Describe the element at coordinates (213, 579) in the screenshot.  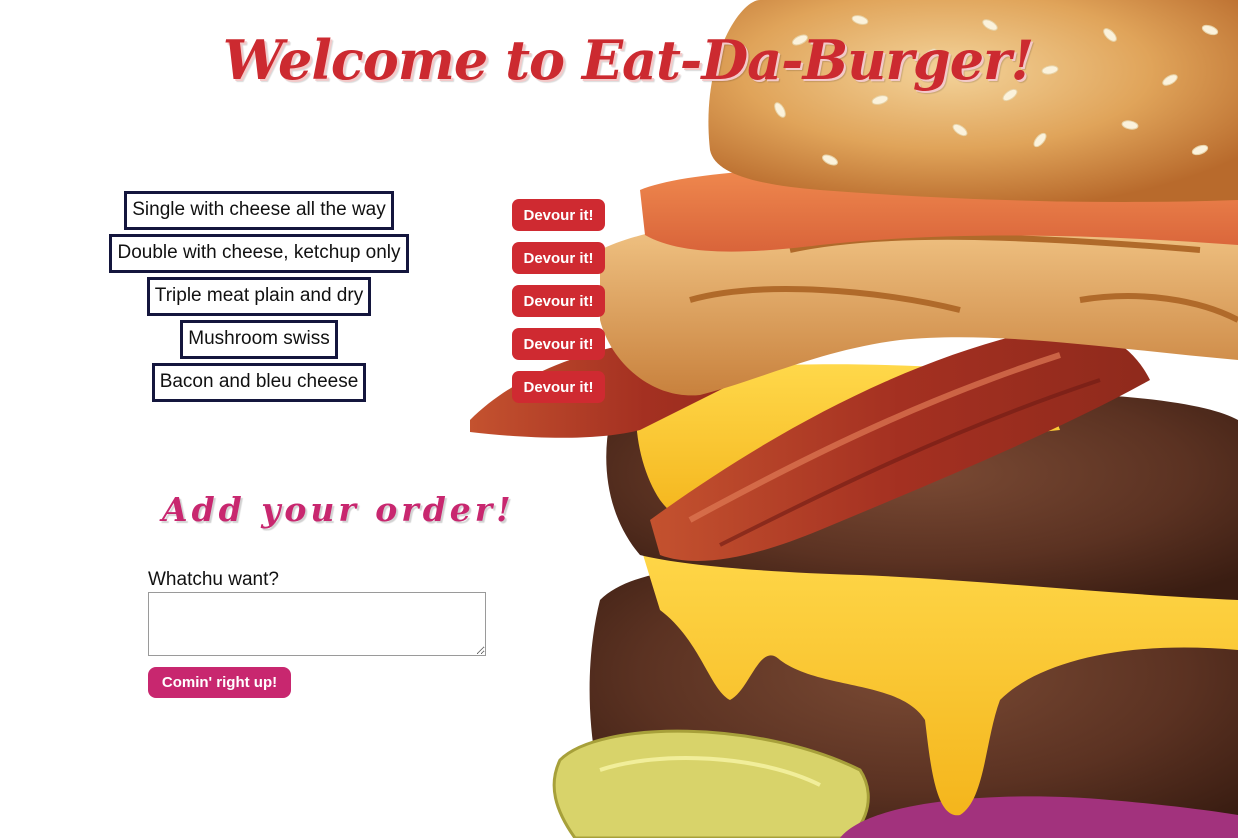
I see `order-label: Whatchu want?` at that location.